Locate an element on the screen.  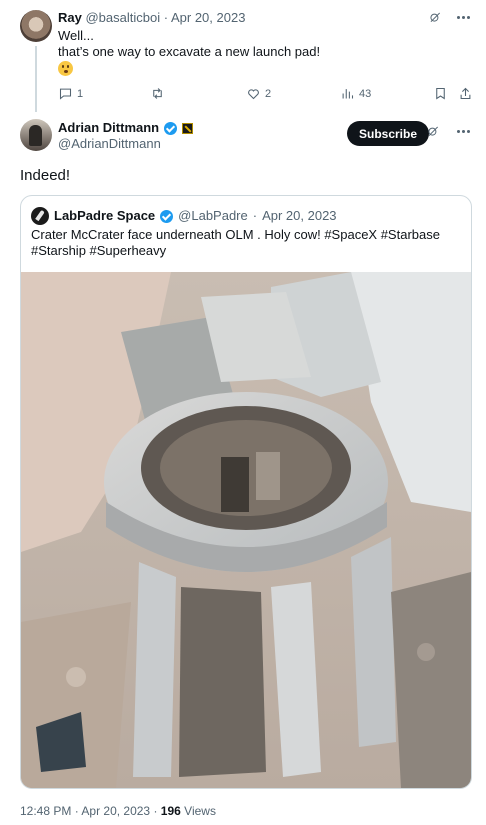
tweet-date: Apr 20, 2023 is located at coordinates (115, 811).